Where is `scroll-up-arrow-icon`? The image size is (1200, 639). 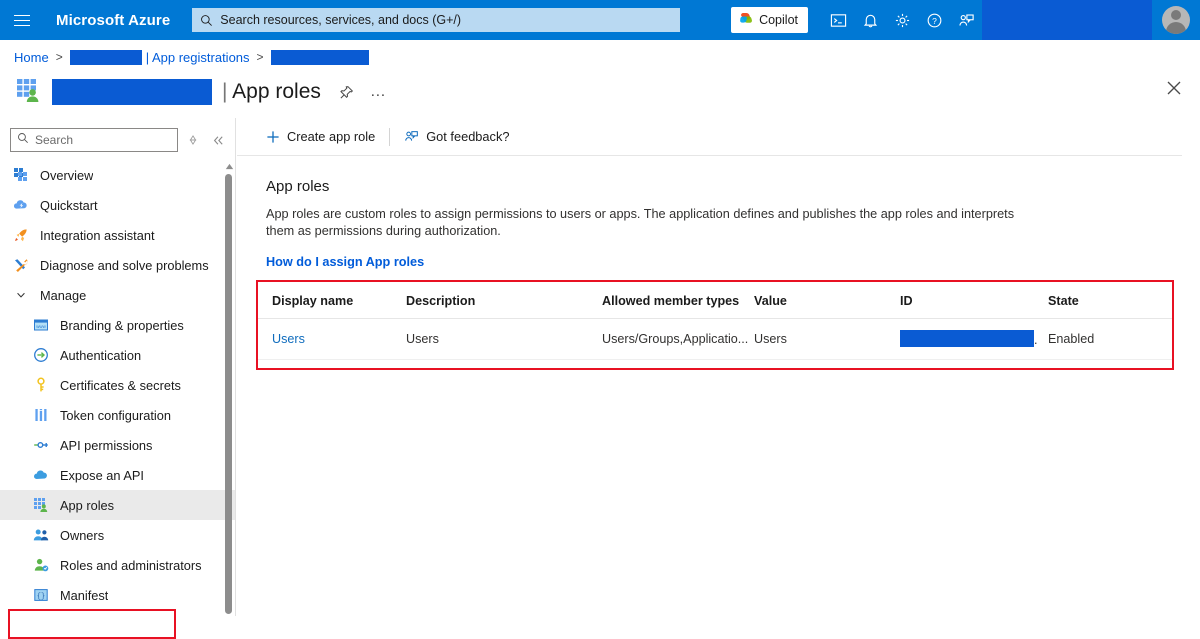 scroll-up-arrow-icon is located at coordinates (229, 166).